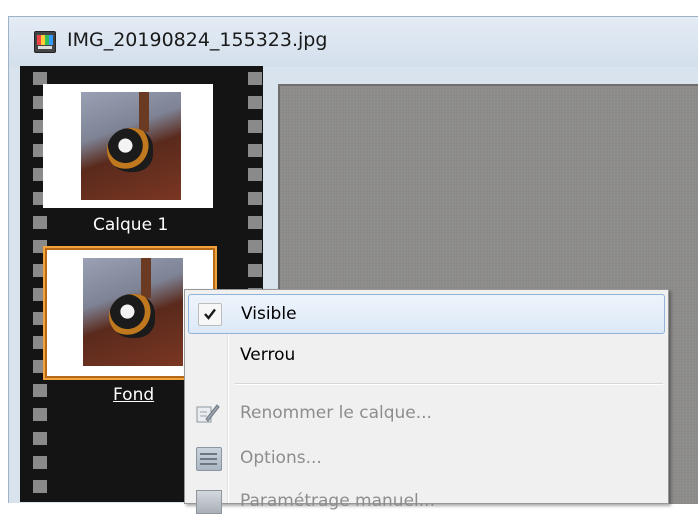 Image resolution: width=698 pixels, height=520 pixels. Describe the element at coordinates (353, 42) in the screenshot. I see `title-bar: IMG_20190824_155323.jpg` at that location.